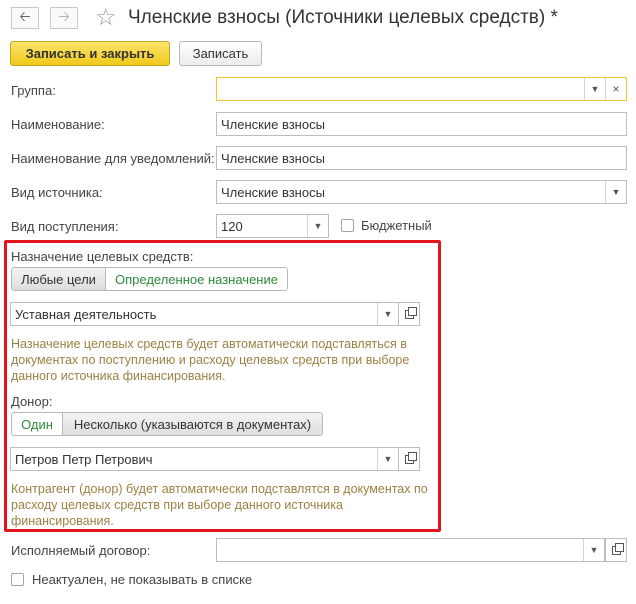  I want to click on donor-option-several: Несколько (указываются в документах), so click(192, 424).